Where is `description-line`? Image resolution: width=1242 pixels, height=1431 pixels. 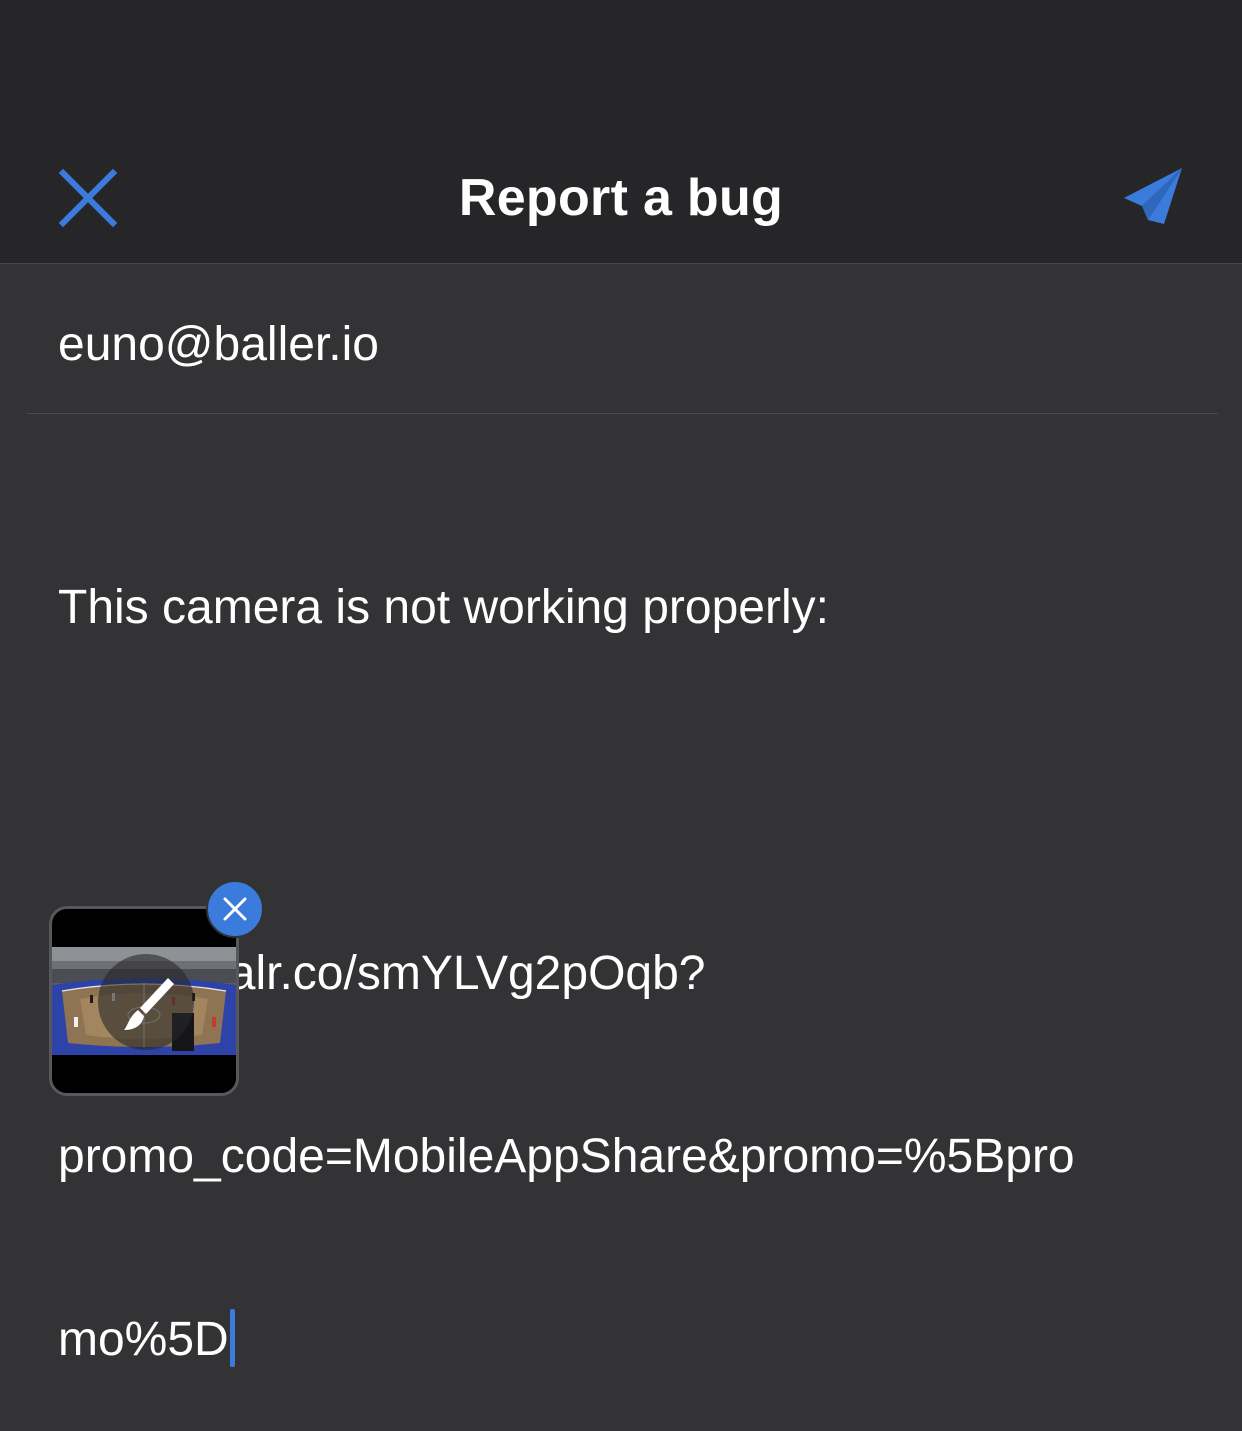
description-line is located at coordinates (628, 790).